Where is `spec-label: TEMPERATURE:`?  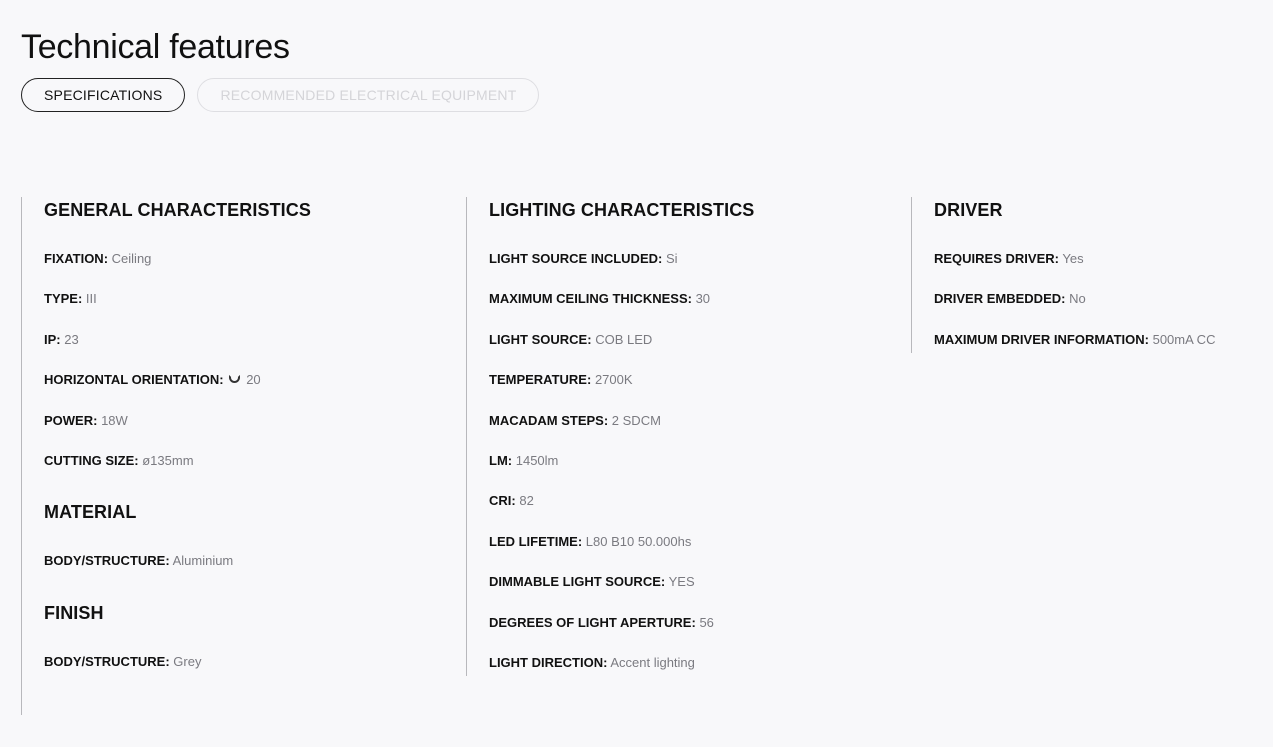 spec-label: TEMPERATURE: is located at coordinates (540, 380).